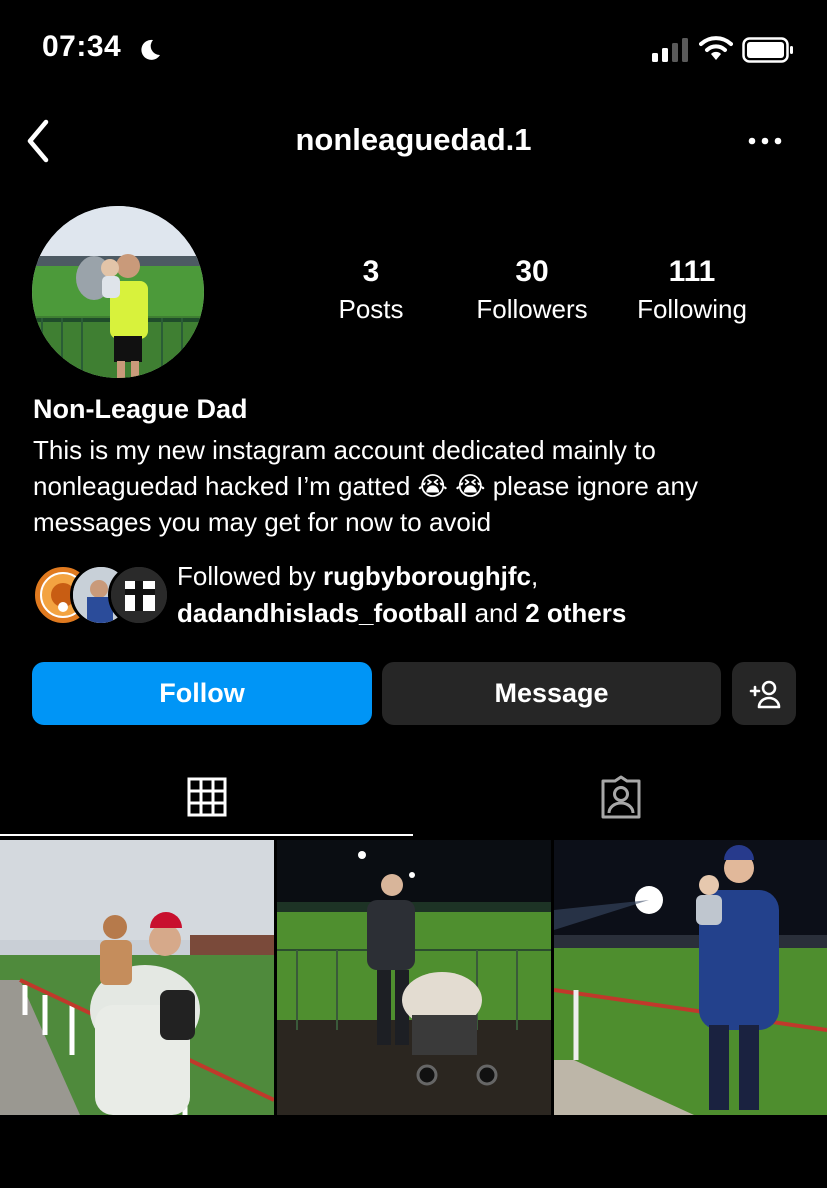 The width and height of the screenshot is (827, 1188). What do you see at coordinates (140, 409) in the screenshot?
I see `profile-name: Non-League Dad` at bounding box center [140, 409].